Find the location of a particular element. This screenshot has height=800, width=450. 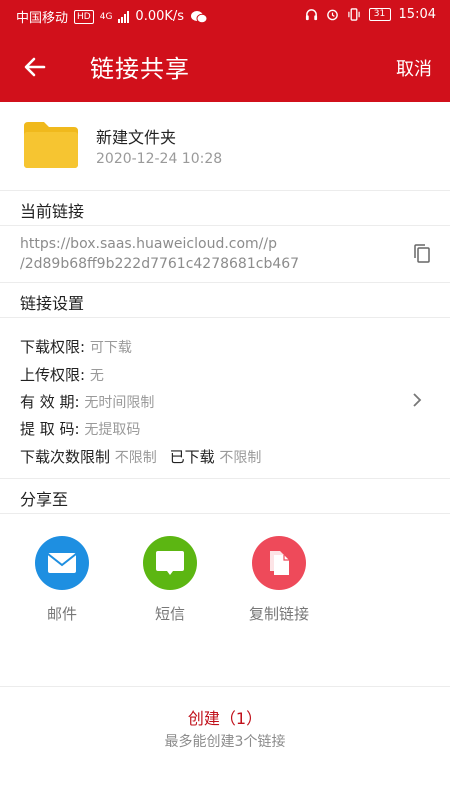

signal-icon is located at coordinates (124, 16).